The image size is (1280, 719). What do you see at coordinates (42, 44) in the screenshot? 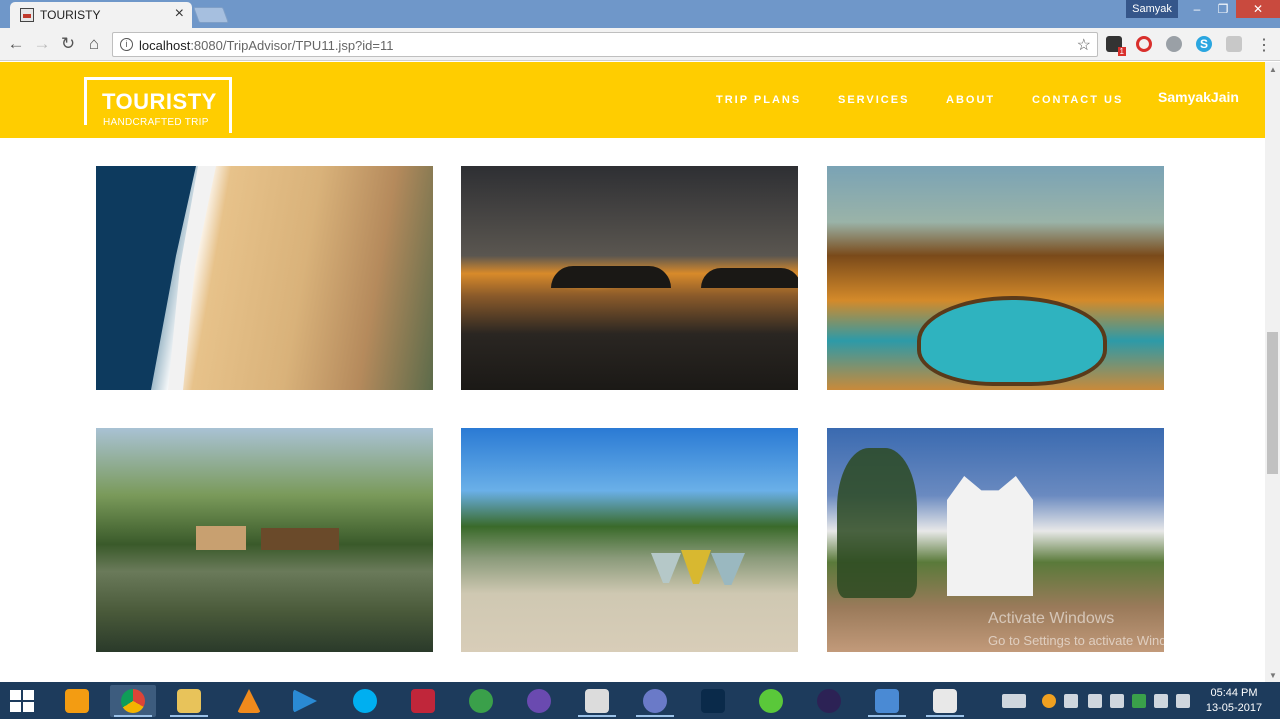
I see `forward-arrow-icon: →` at bounding box center [42, 44].